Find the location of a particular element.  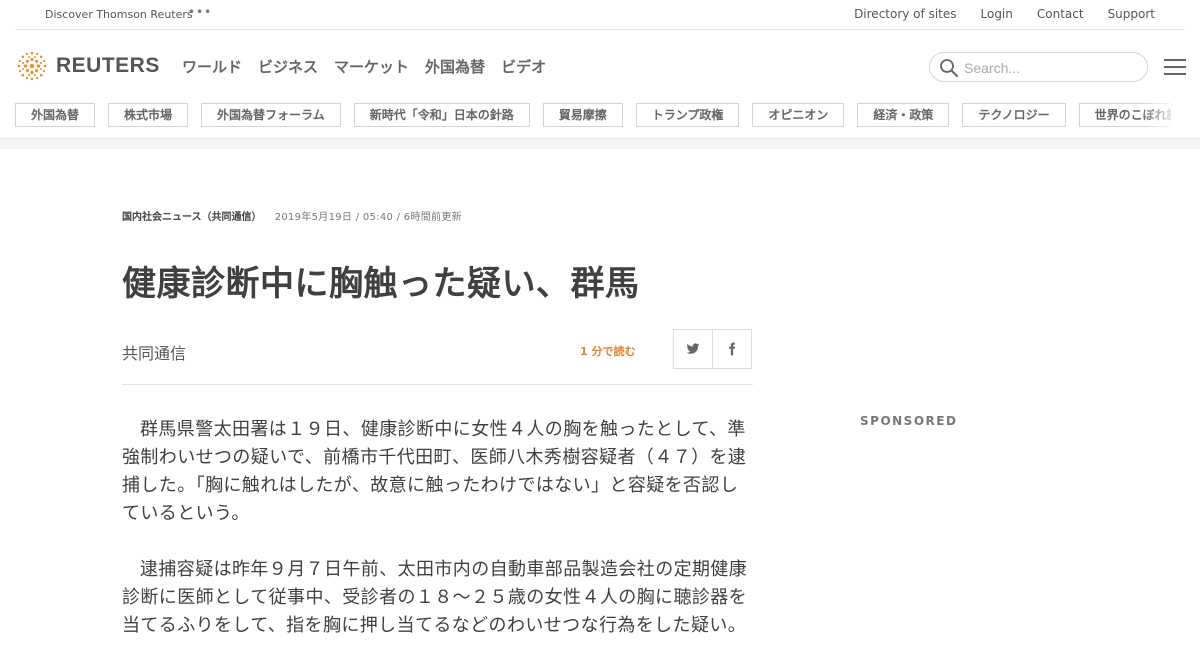

logo-wordmark: REUTERS is located at coordinates (108, 65).